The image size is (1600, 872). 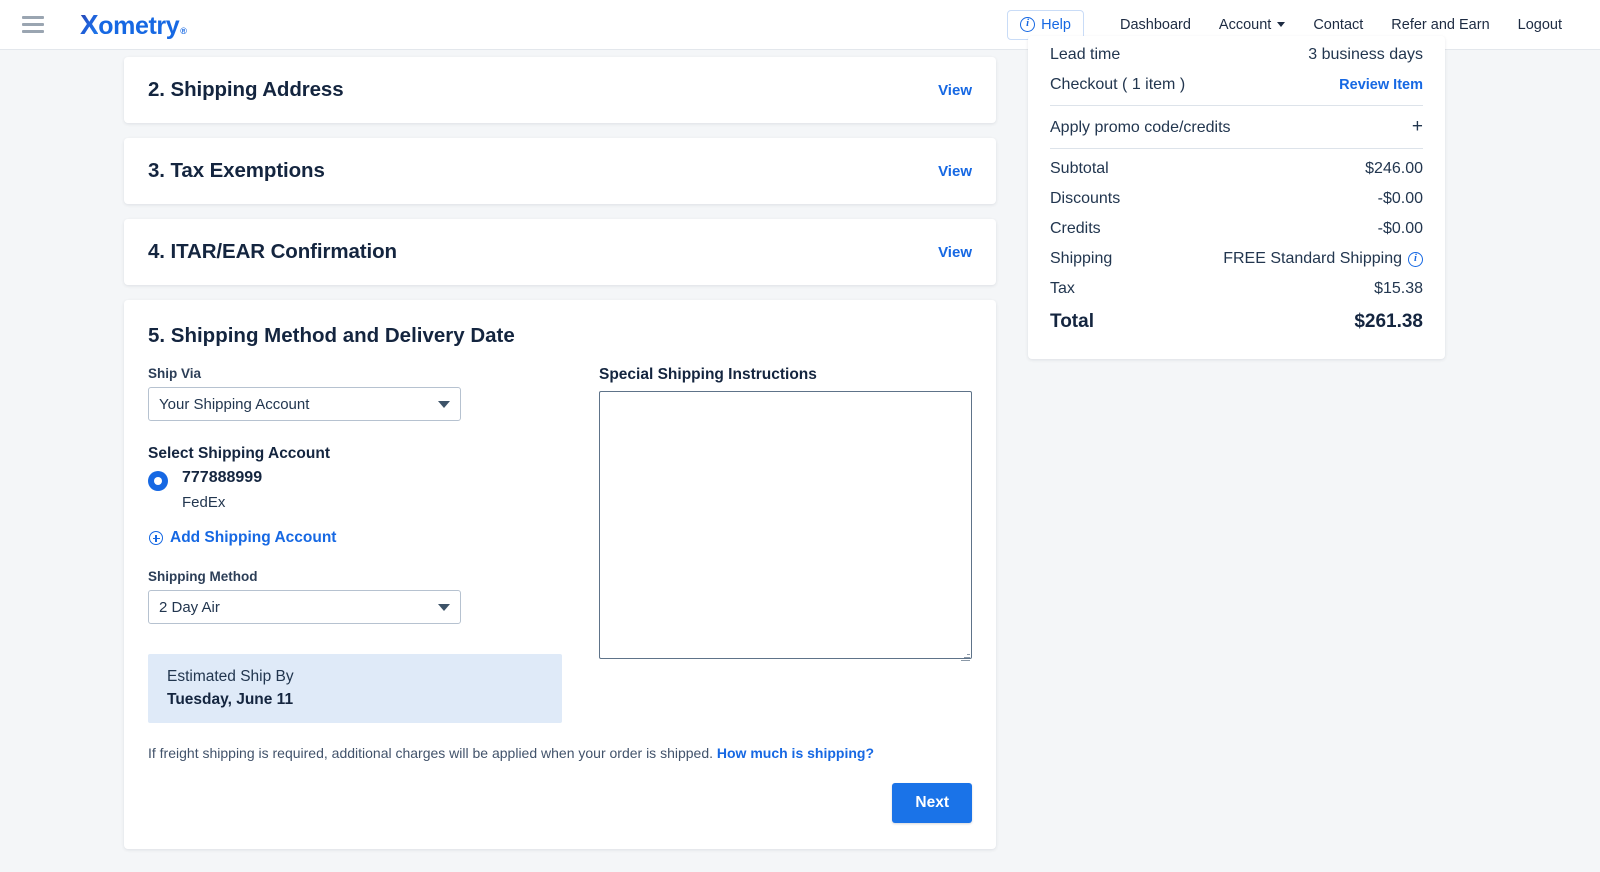 I want to click on nav-label: Logout, so click(x=1539, y=24).